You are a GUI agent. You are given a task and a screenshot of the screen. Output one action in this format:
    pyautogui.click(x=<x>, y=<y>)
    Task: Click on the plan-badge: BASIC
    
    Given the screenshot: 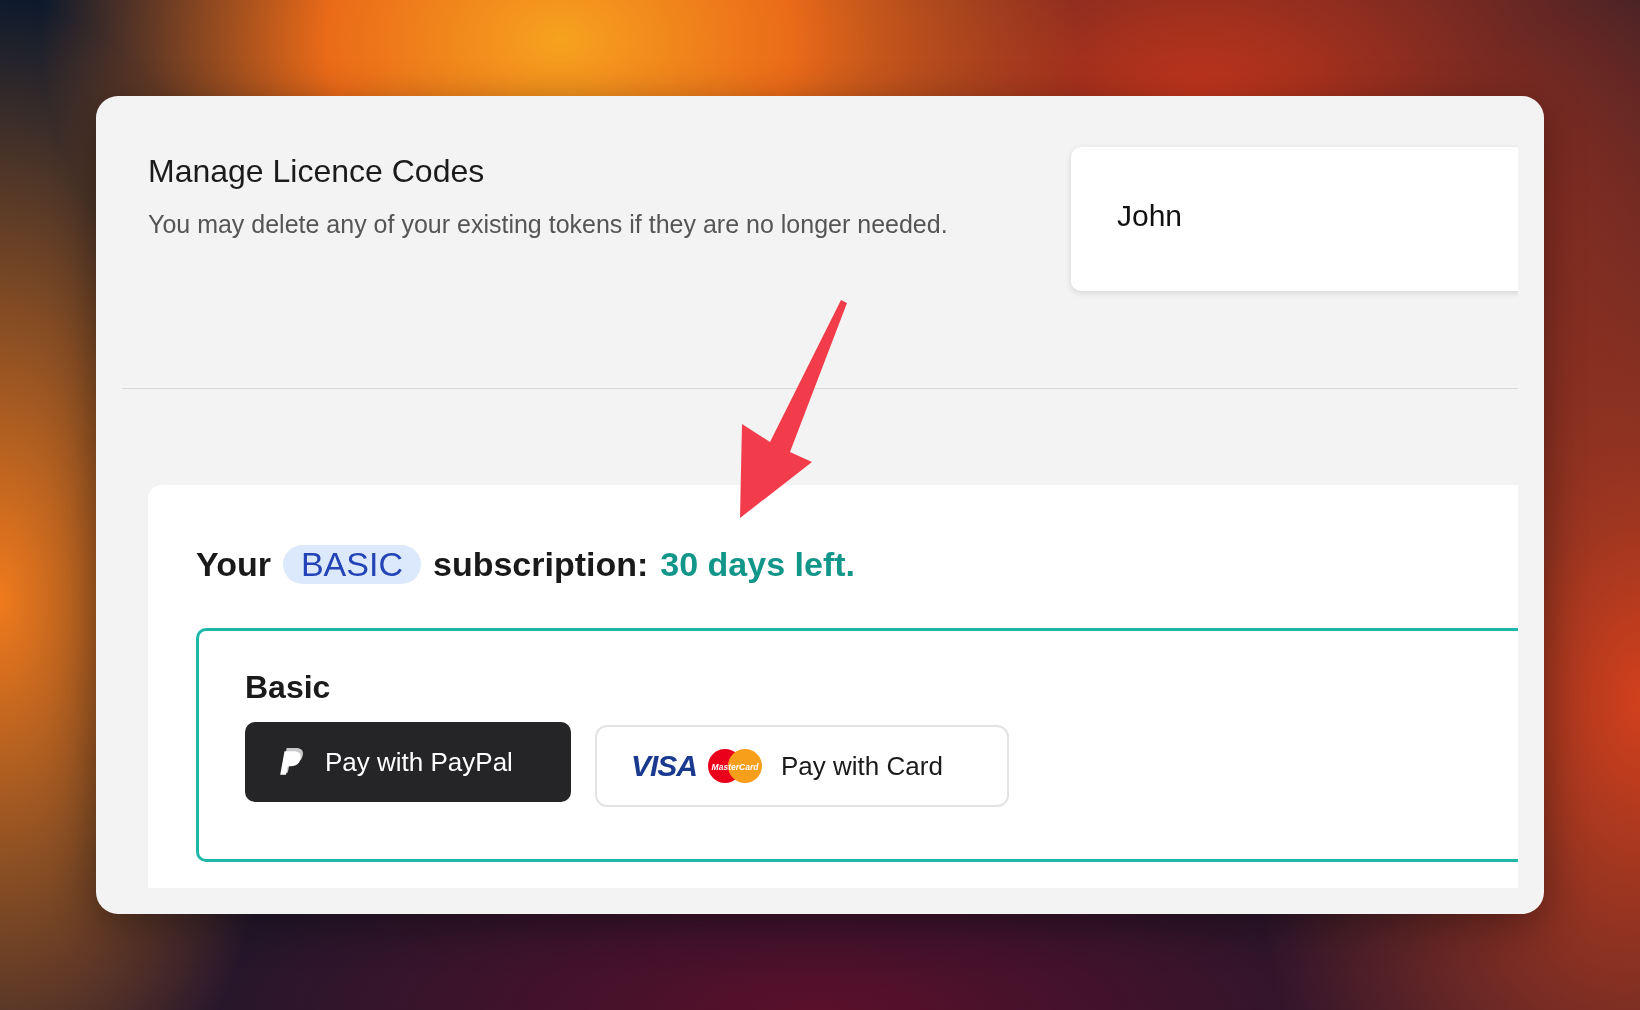 What is the action you would take?
    pyautogui.click(x=351, y=564)
    